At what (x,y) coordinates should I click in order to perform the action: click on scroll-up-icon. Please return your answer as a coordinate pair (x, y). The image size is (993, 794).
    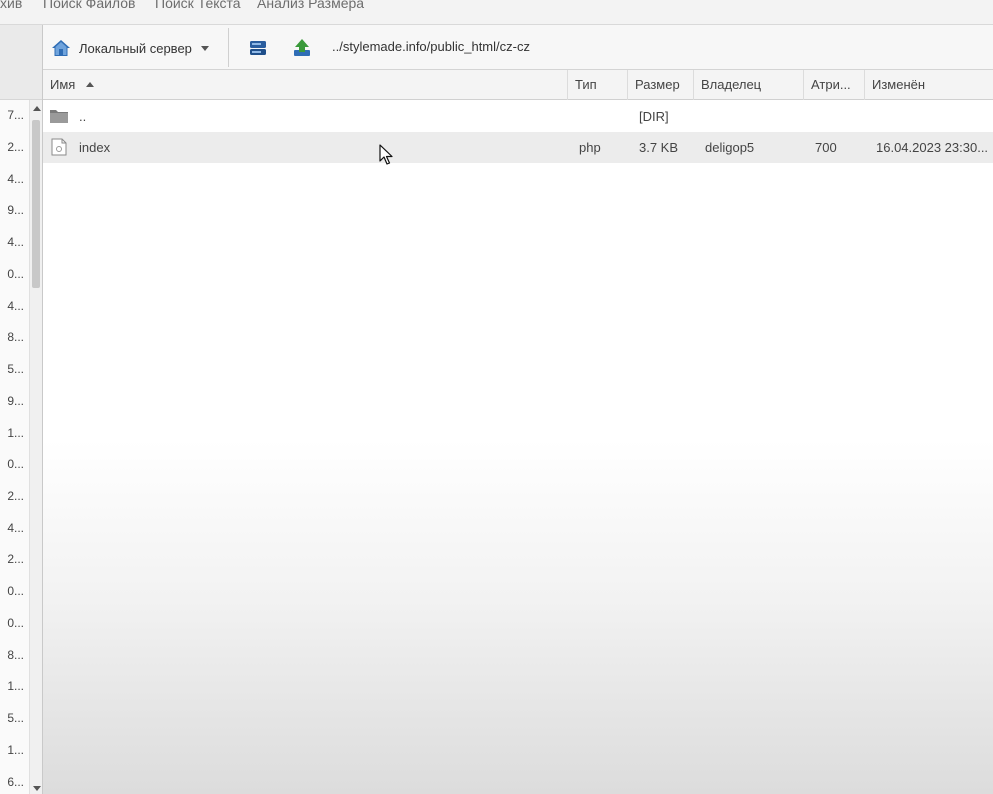
    Looking at the image, I should click on (37, 108).